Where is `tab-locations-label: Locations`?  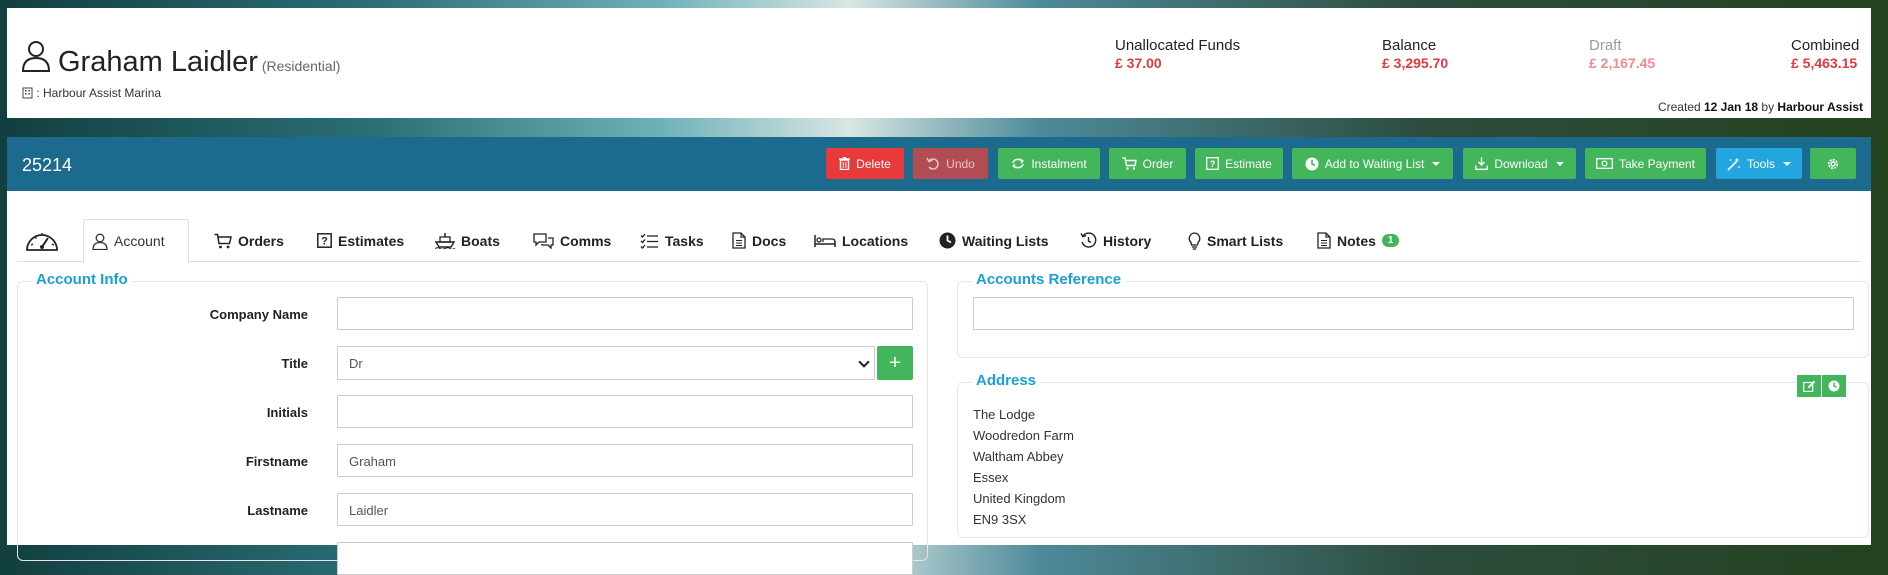 tab-locations-label: Locations is located at coordinates (875, 240).